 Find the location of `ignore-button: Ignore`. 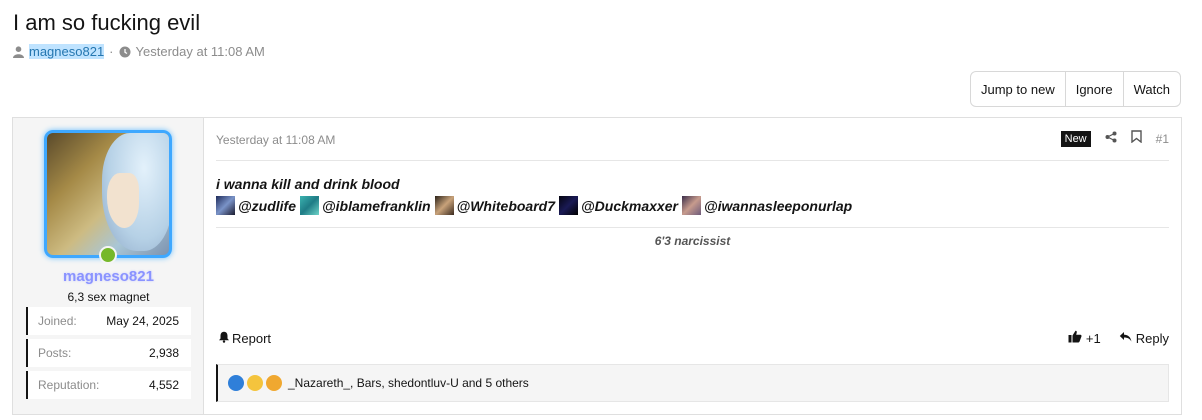

ignore-button: Ignore is located at coordinates (1095, 89).